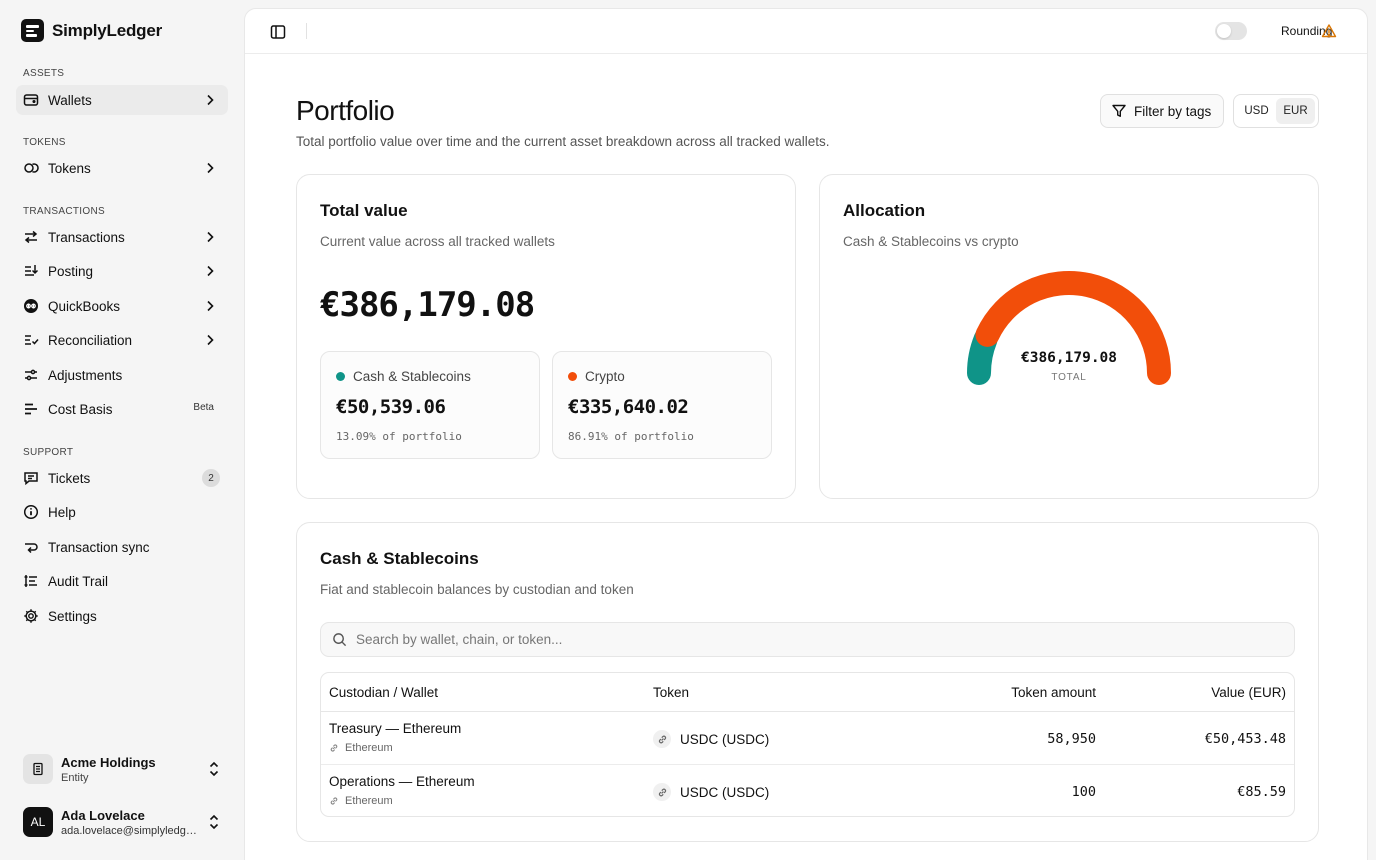 The image size is (1376, 860). Describe the element at coordinates (369, 801) in the screenshot. I see `chain-label: Ethereum` at that location.